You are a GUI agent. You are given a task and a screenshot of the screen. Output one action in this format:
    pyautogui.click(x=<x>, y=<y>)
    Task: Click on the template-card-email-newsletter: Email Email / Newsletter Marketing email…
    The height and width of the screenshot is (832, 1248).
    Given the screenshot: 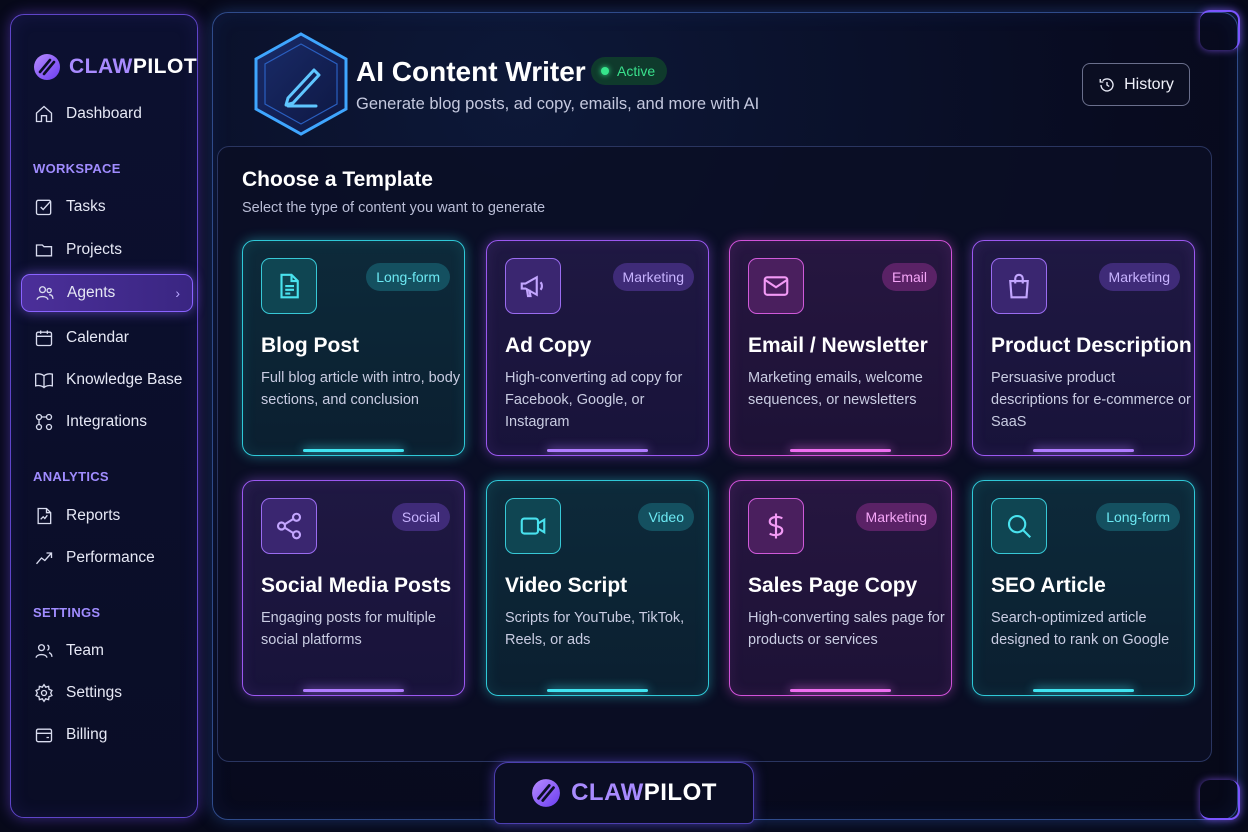 What is the action you would take?
    pyautogui.click(x=840, y=348)
    